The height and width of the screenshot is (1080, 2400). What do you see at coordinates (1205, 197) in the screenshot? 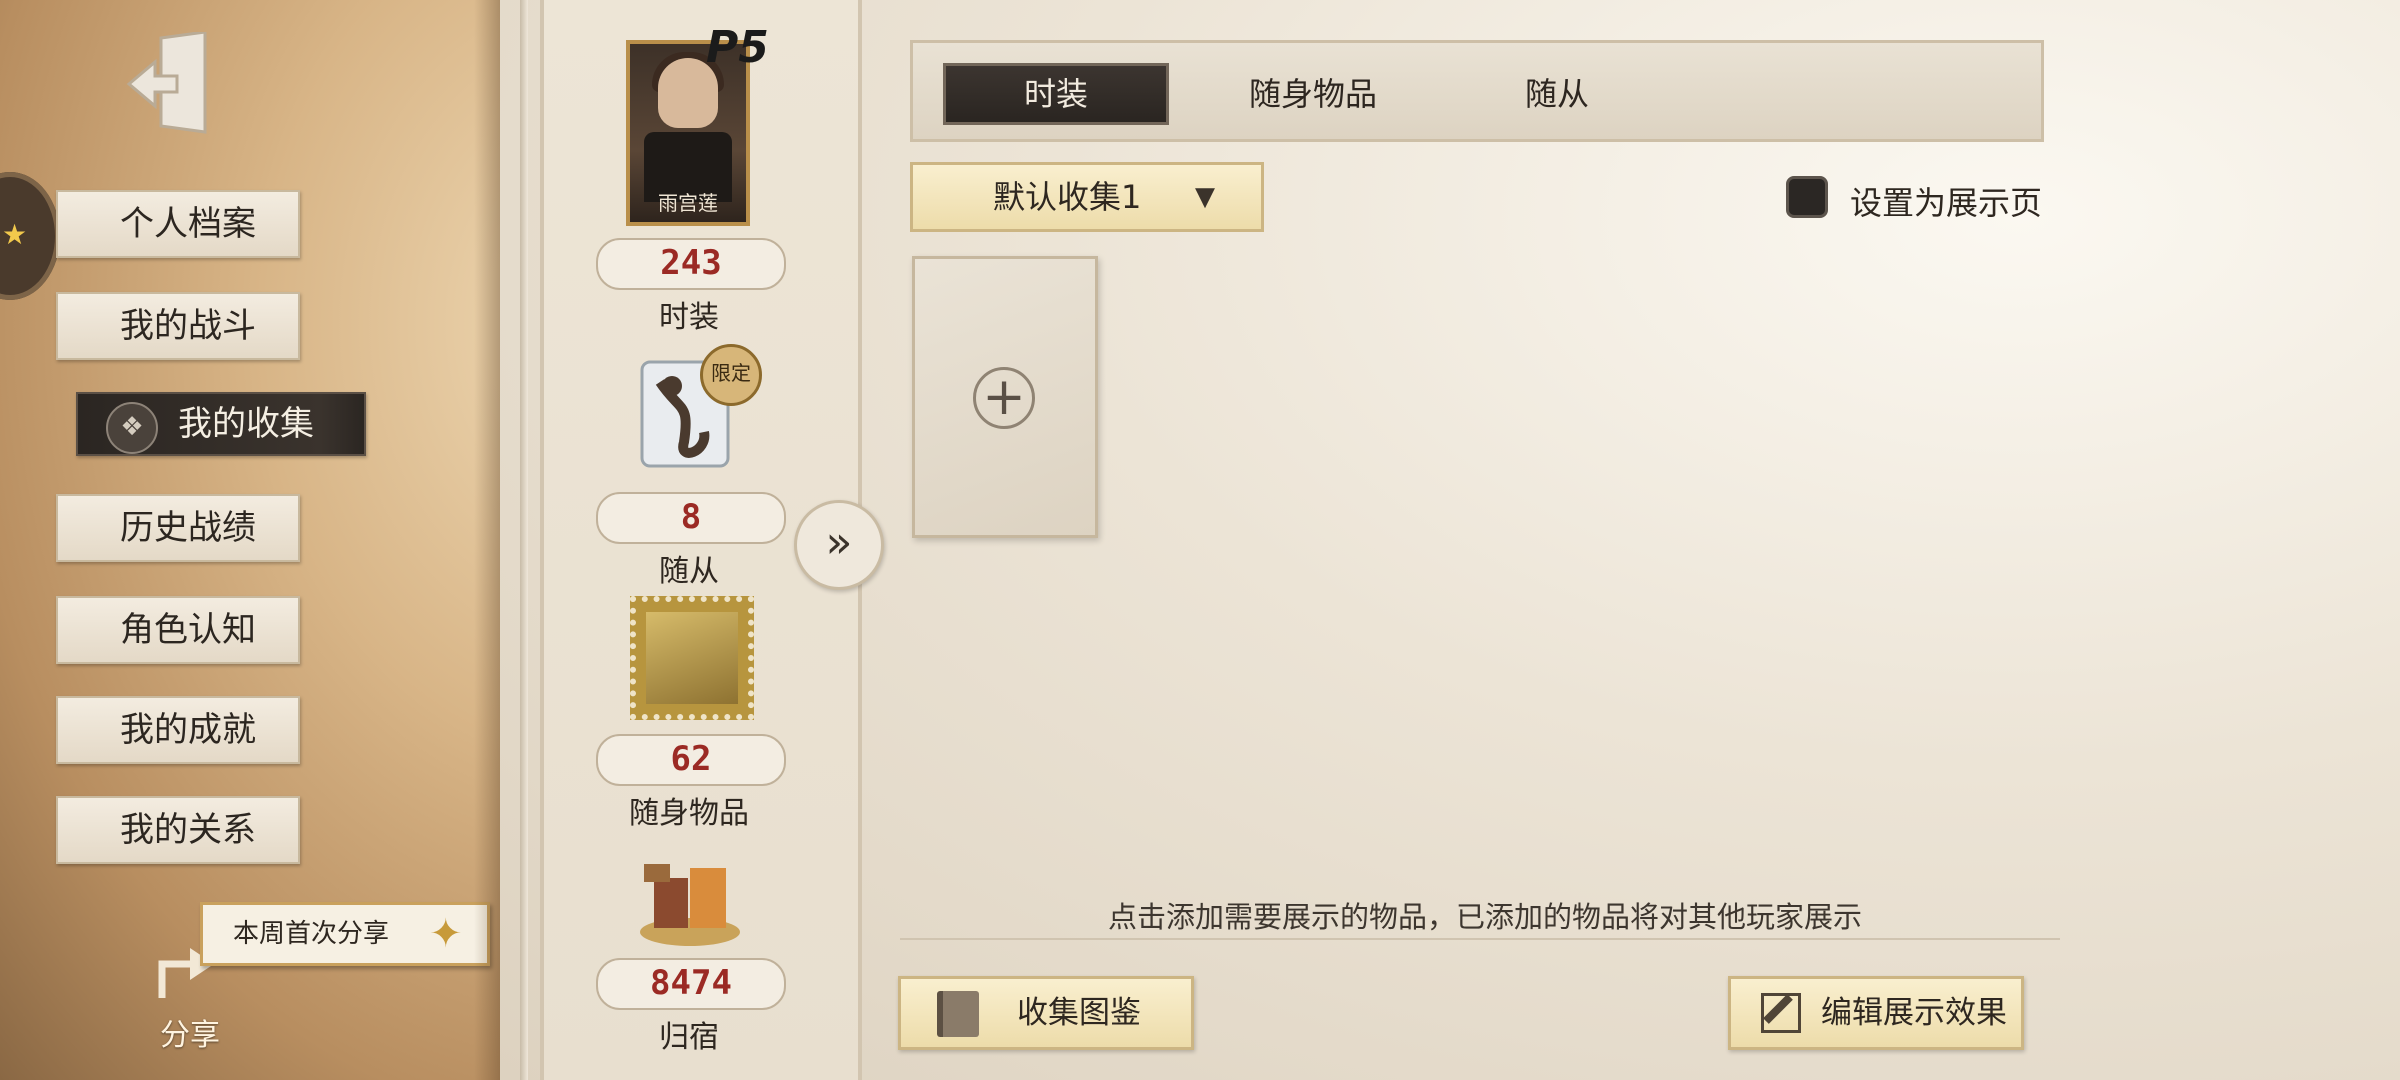
I see `chevron-down-icon: ▼` at bounding box center [1205, 197].